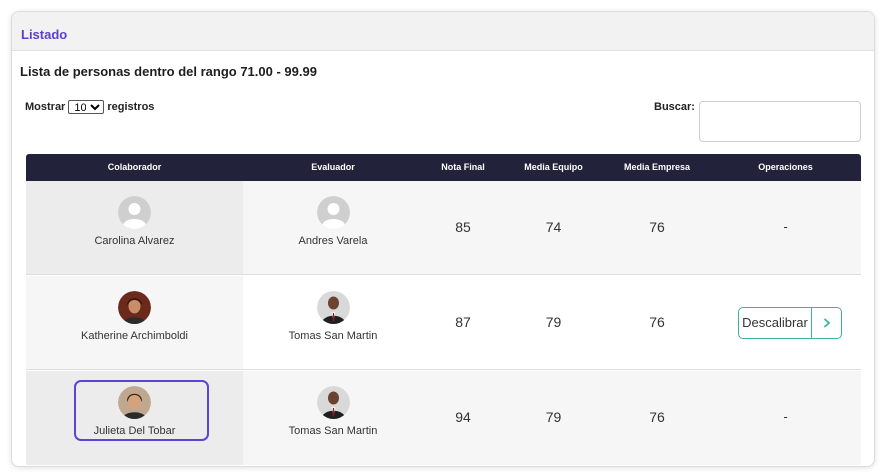 Image resolution: width=880 pixels, height=472 pixels. I want to click on colaborador-cell: Carolina Alvarez, so click(134, 227).